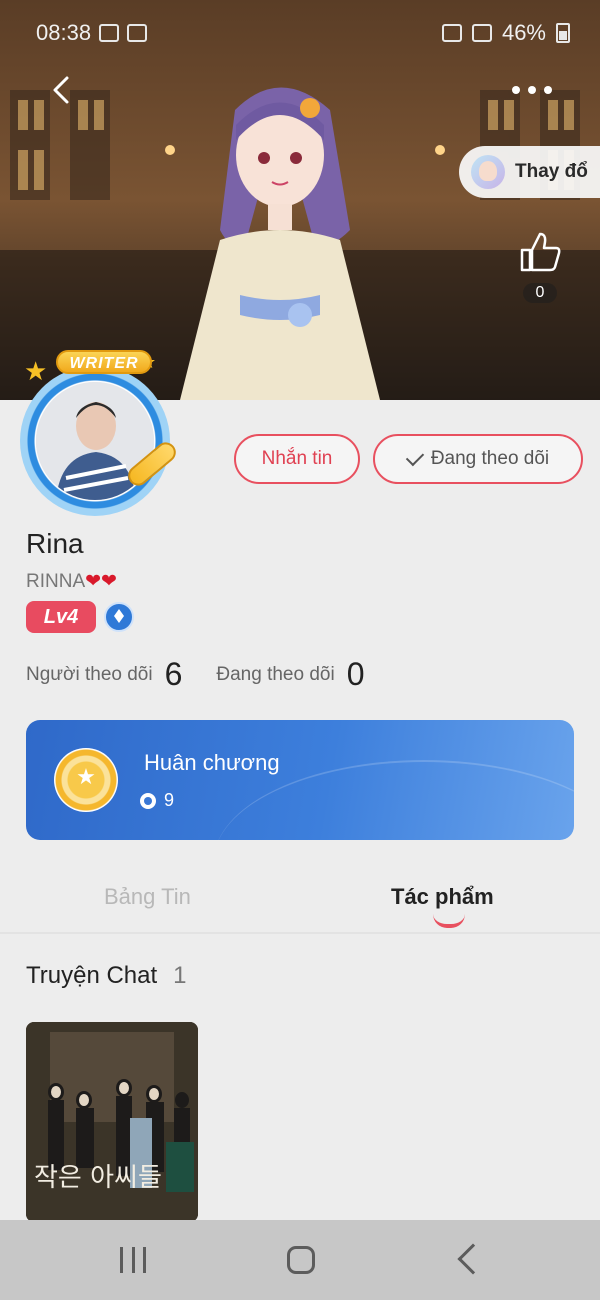 The height and width of the screenshot is (1300, 600). What do you see at coordinates (92, 975) in the screenshot?
I see `section-title: Truyện Chat` at bounding box center [92, 975].